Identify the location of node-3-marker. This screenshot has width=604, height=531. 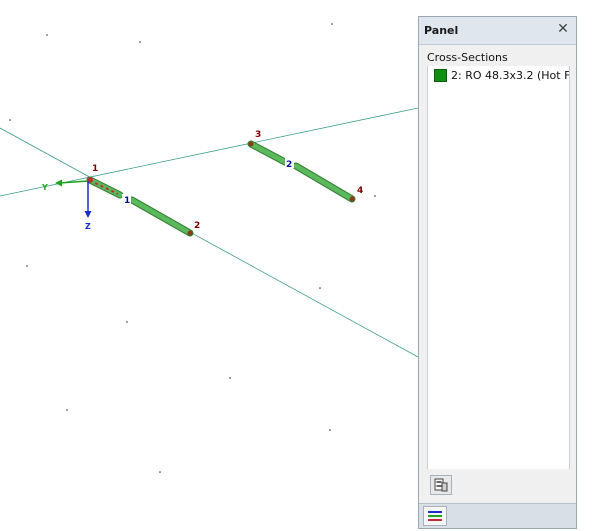
(251, 144).